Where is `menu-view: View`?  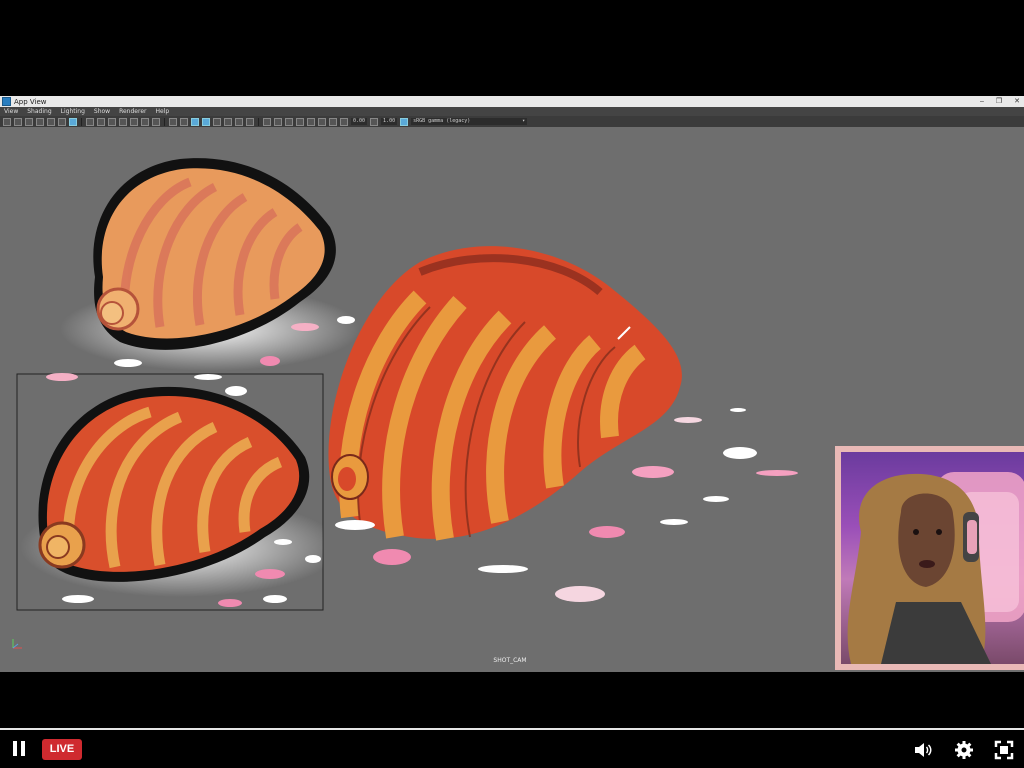
menu-view: View is located at coordinates (11, 111).